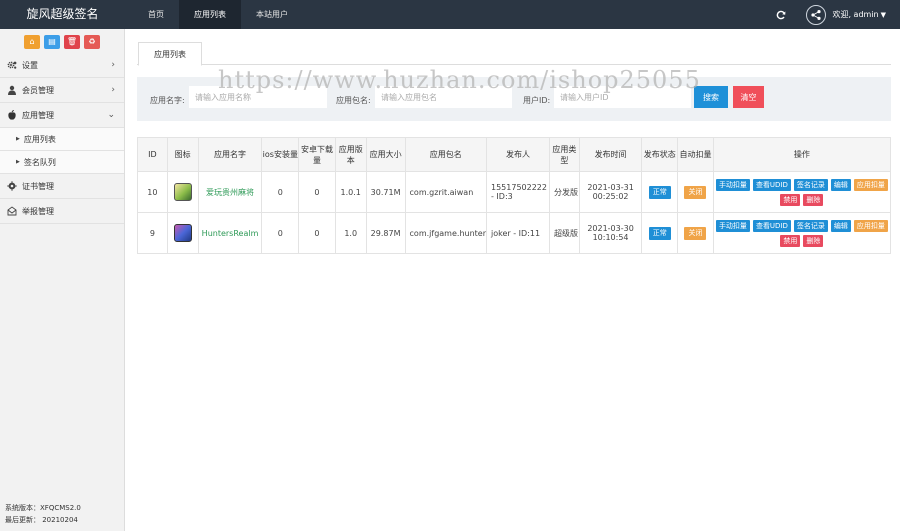  What do you see at coordinates (446, 192) in the screenshot?
I see `cell-package: com.gzrit.aiwan` at bounding box center [446, 192].